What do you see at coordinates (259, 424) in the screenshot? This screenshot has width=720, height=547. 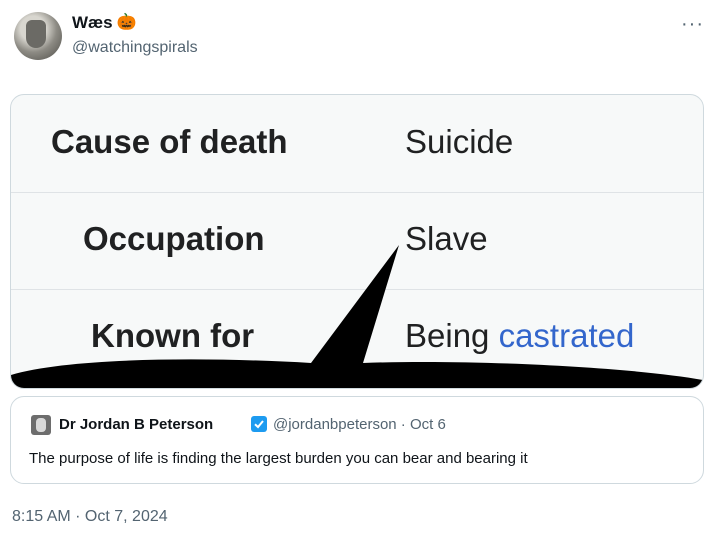 I see `verified-badge-icon` at bounding box center [259, 424].